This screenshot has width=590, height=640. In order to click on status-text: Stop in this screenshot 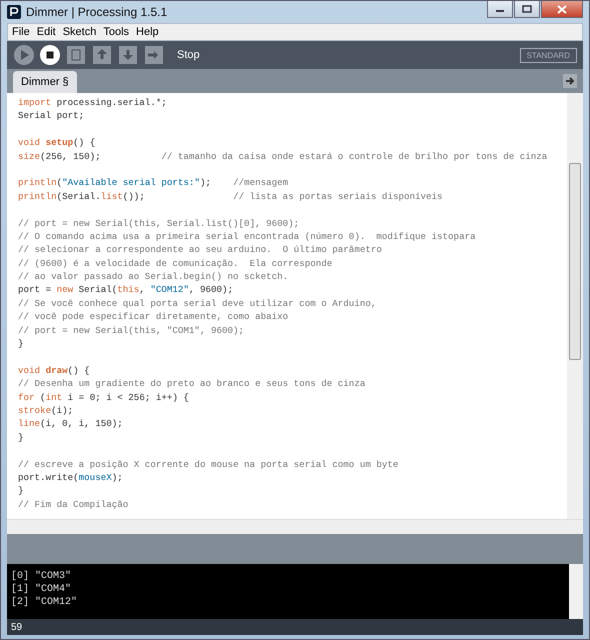, I will do `click(188, 55)`.